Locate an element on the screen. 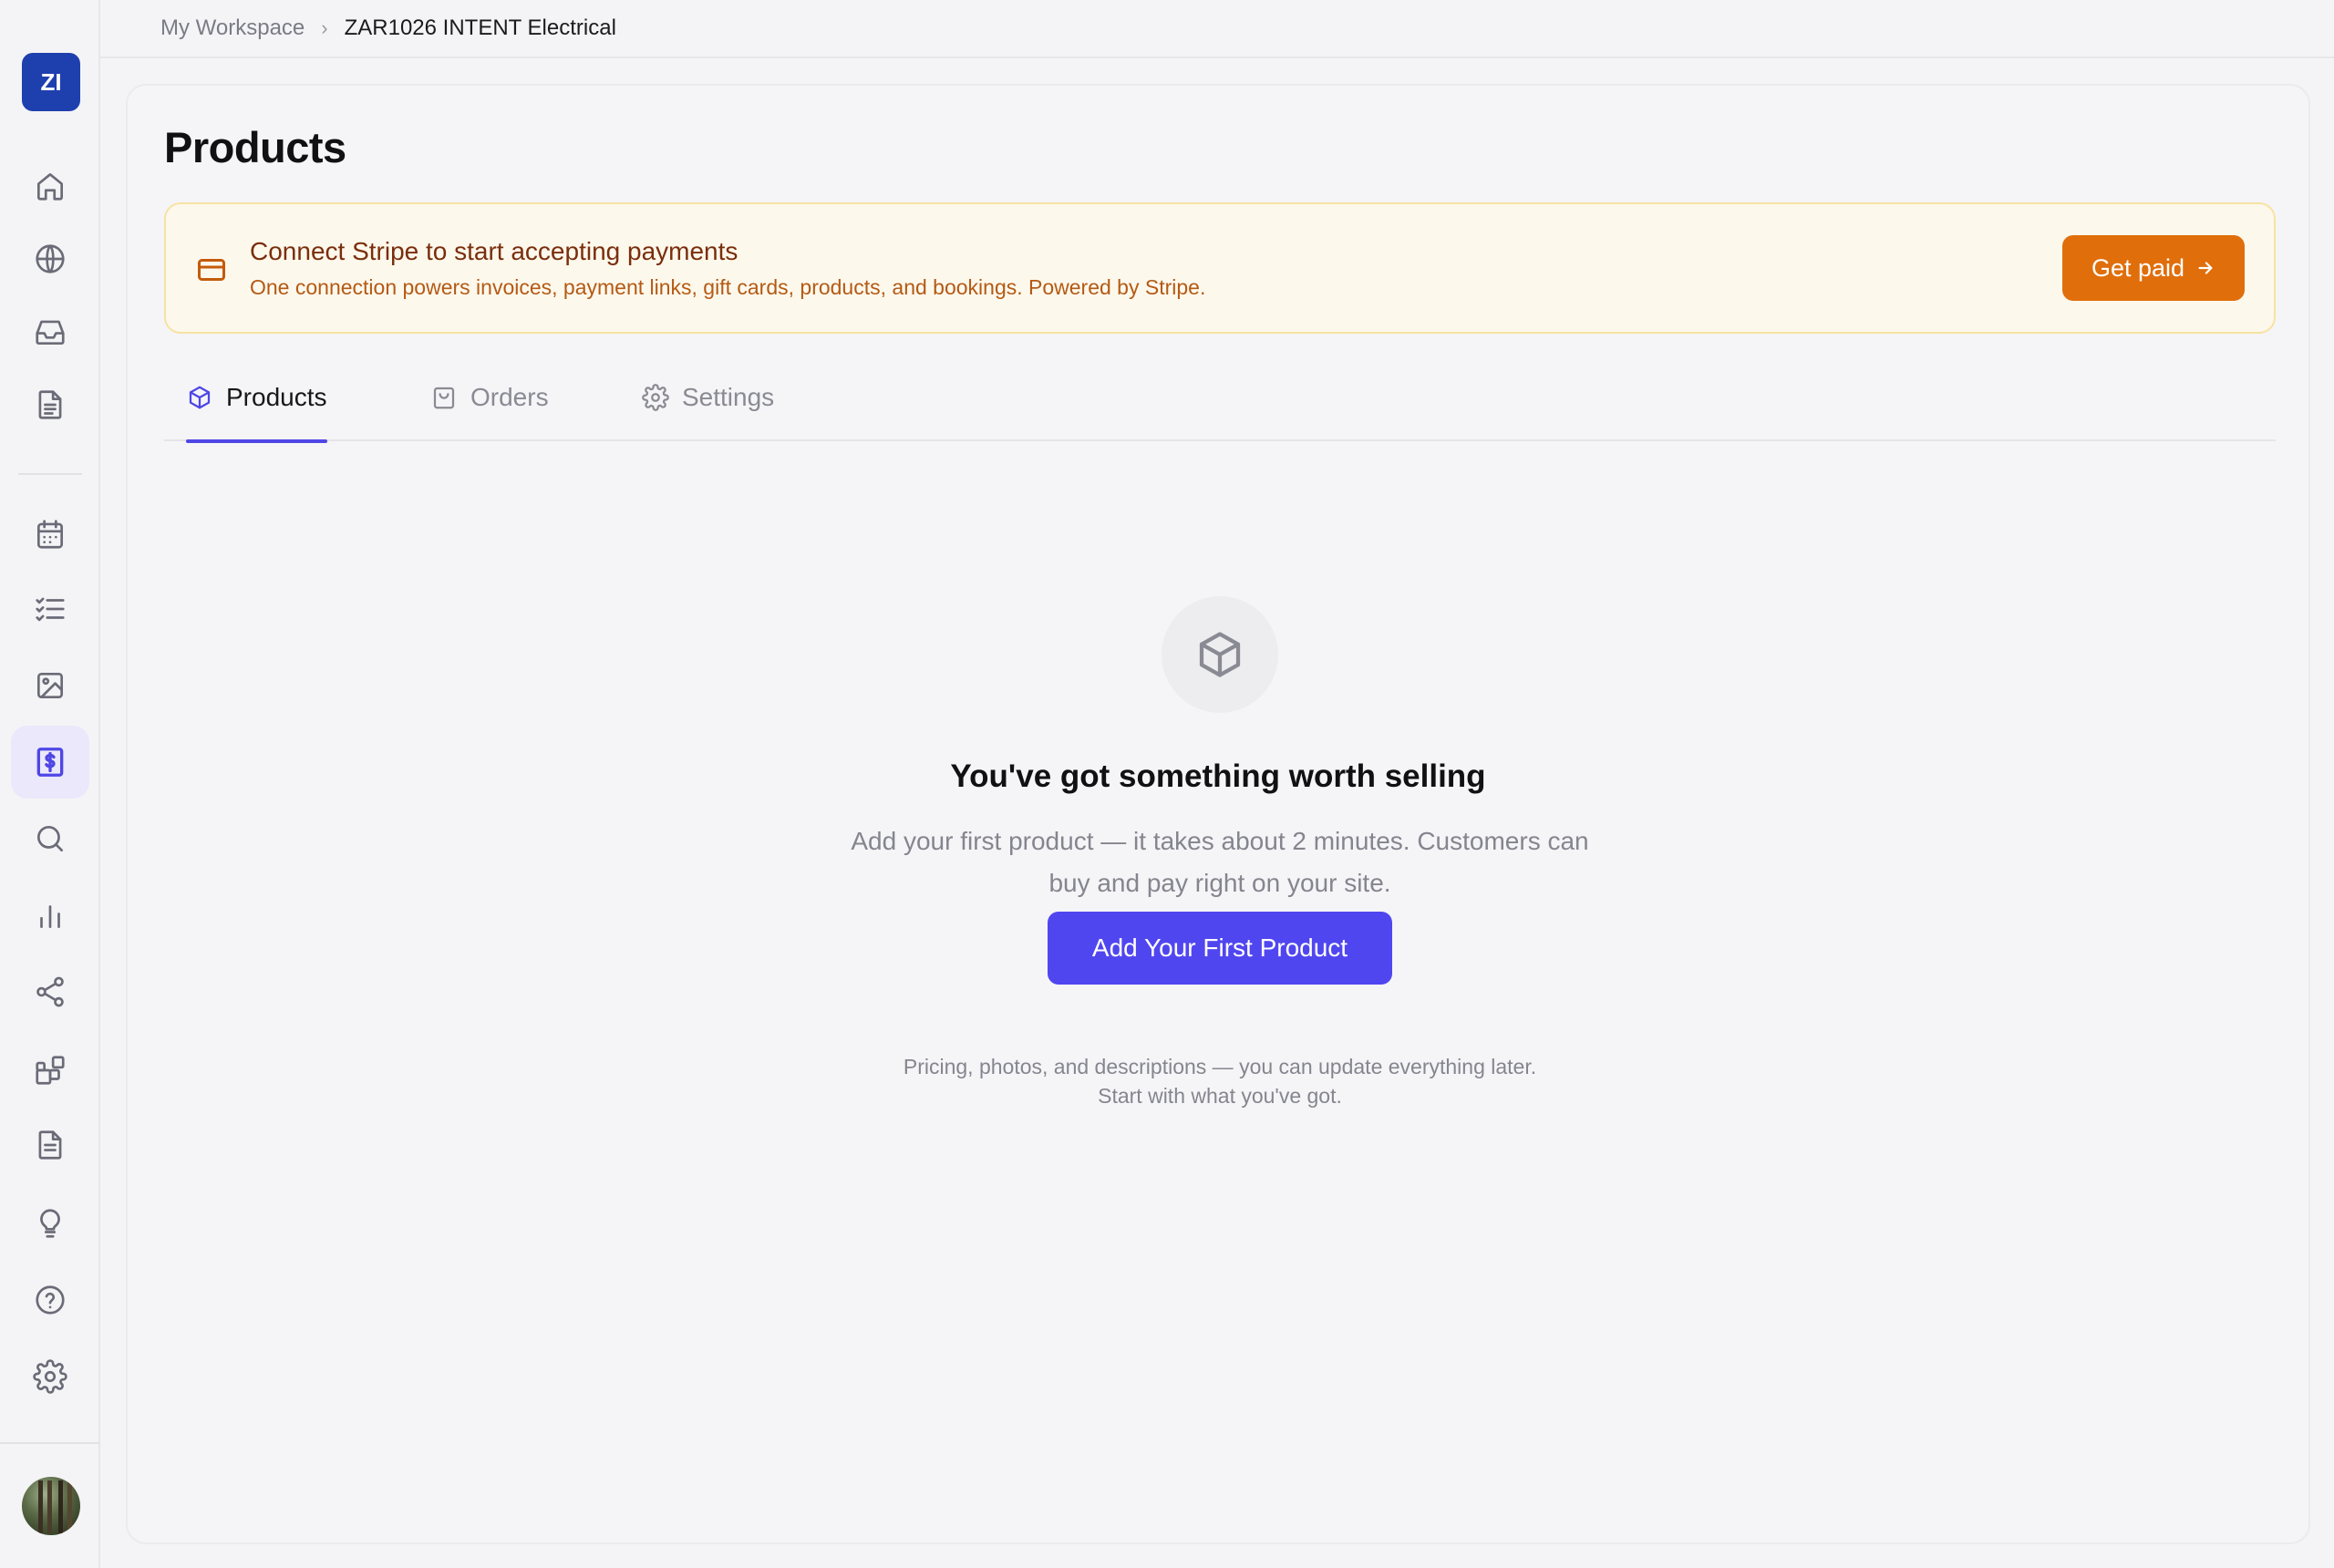 This screenshot has width=2334, height=1568. widgets-icon is located at coordinates (50, 1070).